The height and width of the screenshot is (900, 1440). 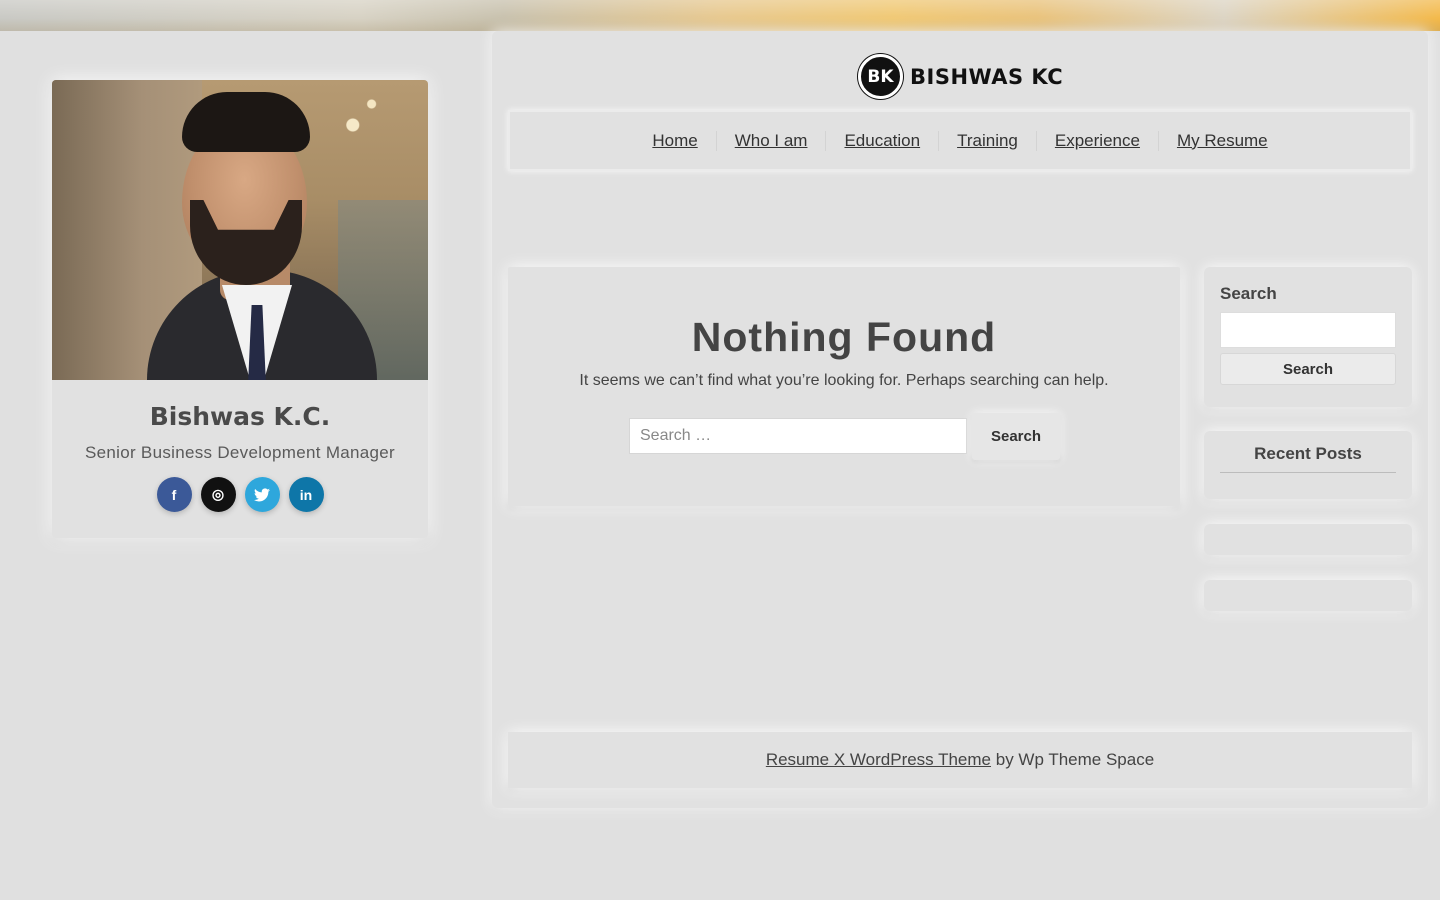 I want to click on facebook-icon: f, so click(x=174, y=494).